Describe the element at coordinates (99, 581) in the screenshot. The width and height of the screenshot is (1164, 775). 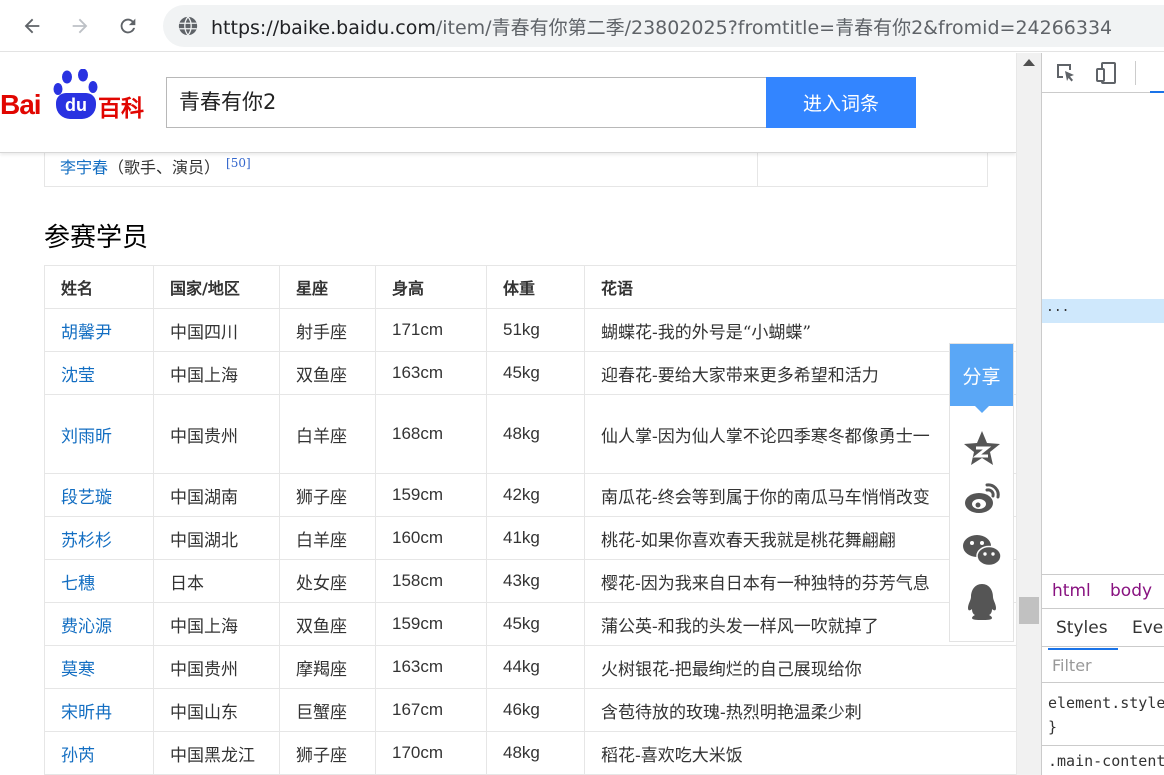
I see `contestant-name-link: 七穗` at that location.